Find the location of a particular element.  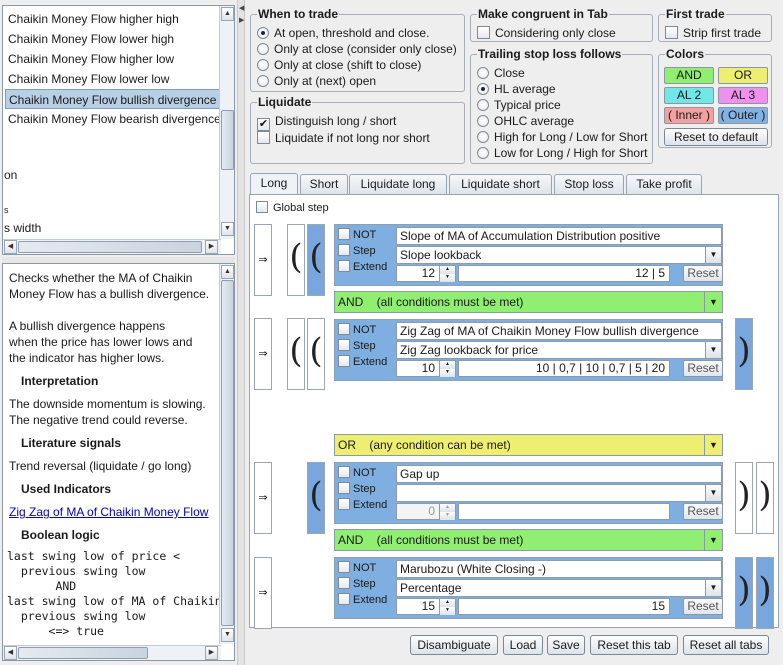

parameter-spinner: 10 ▲ ▼ is located at coordinates (426, 368).